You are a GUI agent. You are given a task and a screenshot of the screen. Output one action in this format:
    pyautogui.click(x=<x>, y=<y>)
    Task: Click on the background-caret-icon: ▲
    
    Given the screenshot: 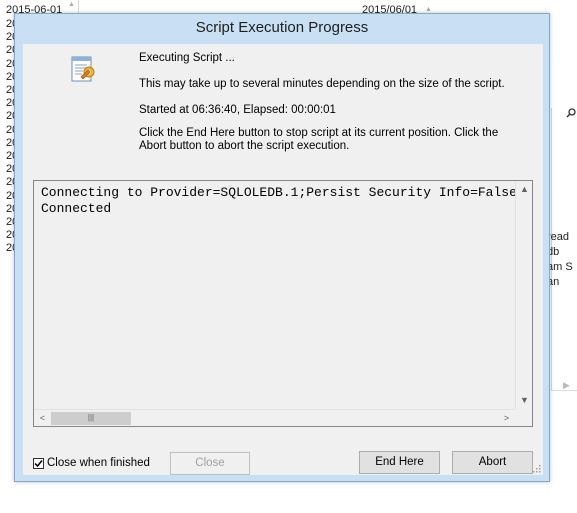 What is the action you would take?
    pyautogui.click(x=71, y=4)
    